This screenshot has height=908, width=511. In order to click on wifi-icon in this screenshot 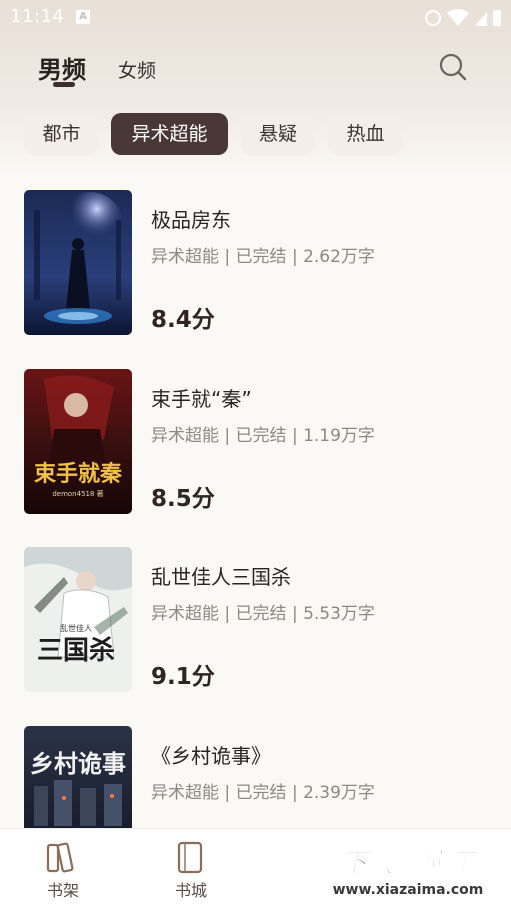, I will do `click(458, 17)`.